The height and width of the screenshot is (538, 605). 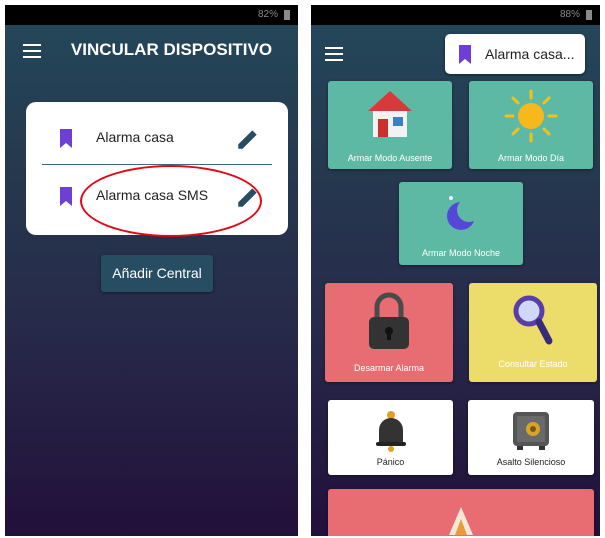 What do you see at coordinates (171, 49) in the screenshot?
I see `page-title: VINCULAR DISPOSITIVO` at bounding box center [171, 49].